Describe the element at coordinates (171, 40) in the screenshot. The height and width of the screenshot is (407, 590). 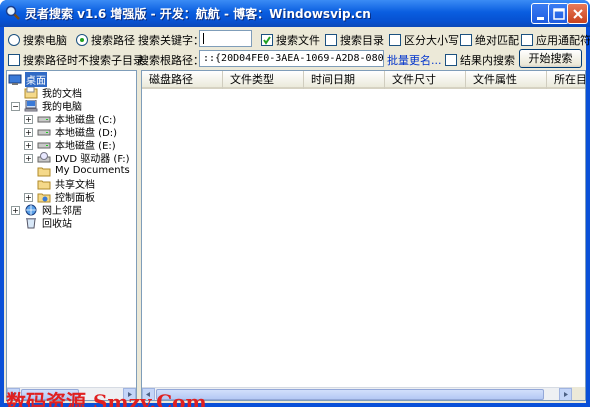
I see `keyword-label: 搜索关键字：` at that location.